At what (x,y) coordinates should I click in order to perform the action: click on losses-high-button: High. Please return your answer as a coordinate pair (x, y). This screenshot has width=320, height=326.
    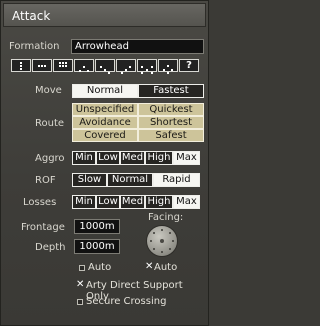
    Looking at the image, I should click on (159, 202).